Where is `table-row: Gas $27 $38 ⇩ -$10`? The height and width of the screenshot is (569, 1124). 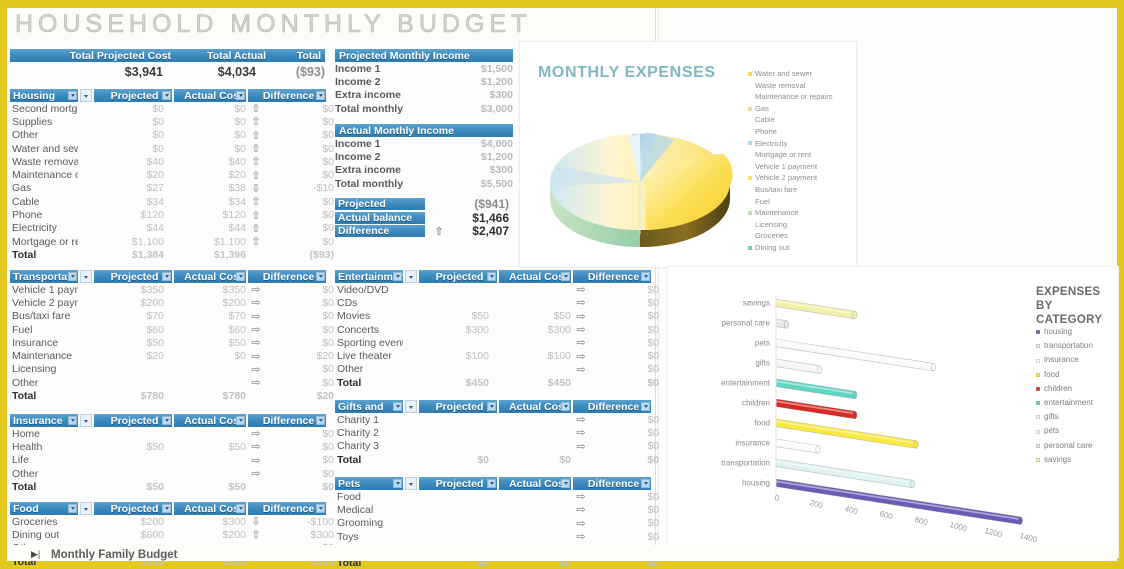
table-row: Gas $27 $38 ⇩ -$10 is located at coordinates (174, 188).